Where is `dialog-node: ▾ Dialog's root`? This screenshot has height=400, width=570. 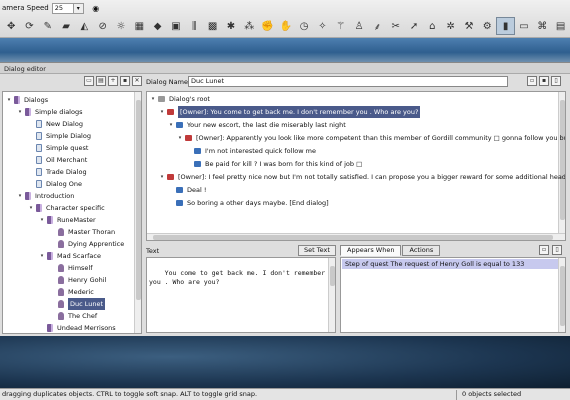
dialog-node: ▾ Dialog's root is located at coordinates (180, 99).